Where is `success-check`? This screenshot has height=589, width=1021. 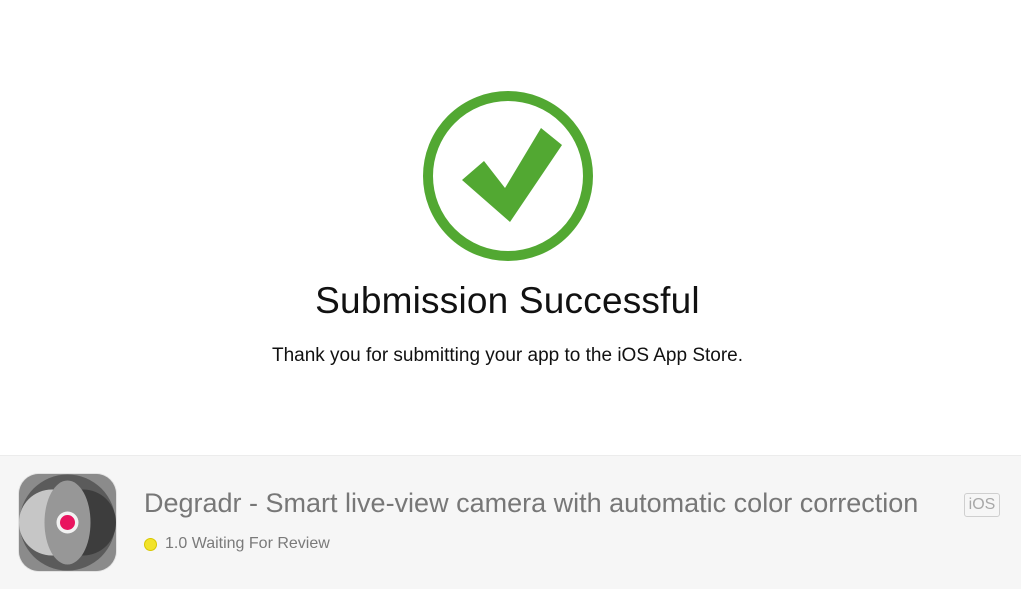 success-check is located at coordinates (512, 175).